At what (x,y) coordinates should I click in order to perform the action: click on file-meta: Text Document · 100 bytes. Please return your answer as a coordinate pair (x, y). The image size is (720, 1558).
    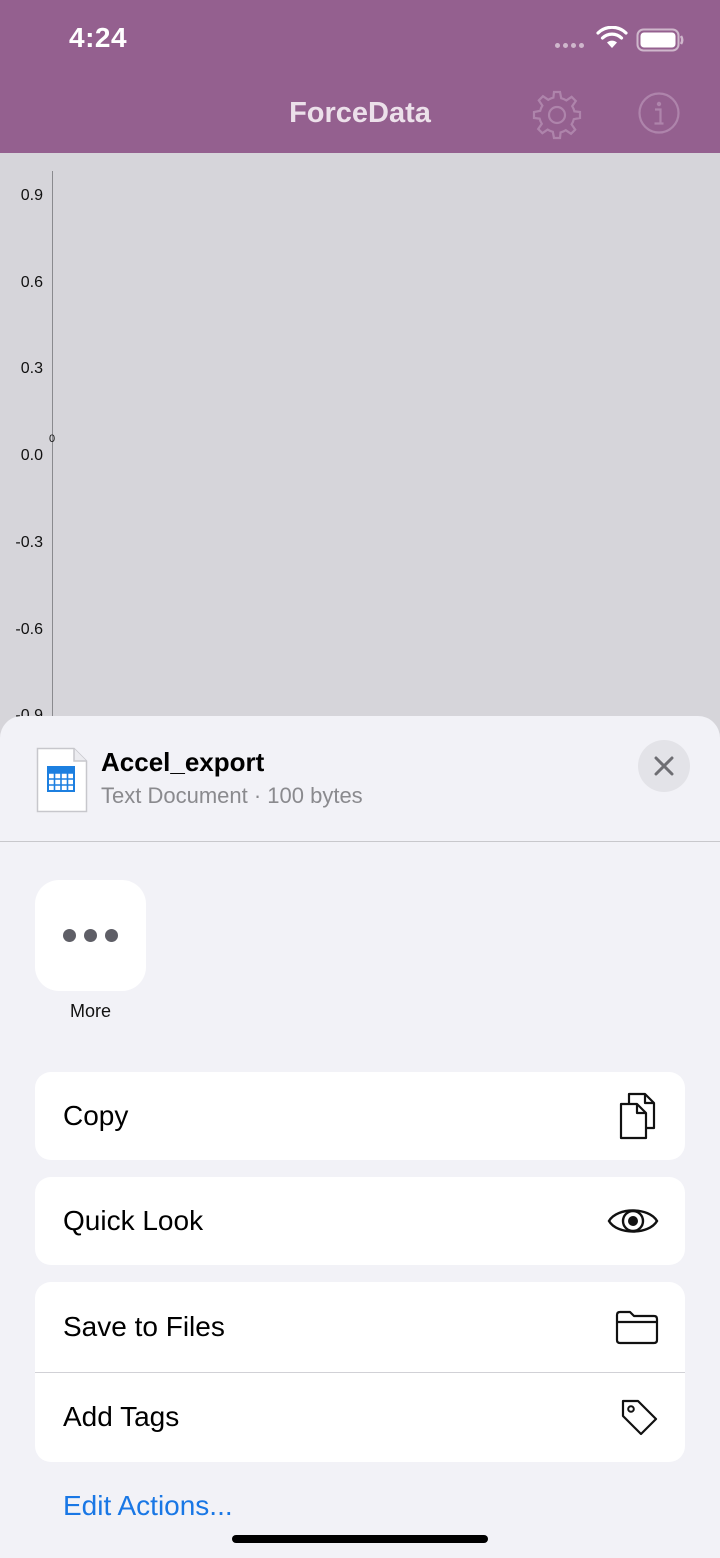
    Looking at the image, I should click on (232, 795).